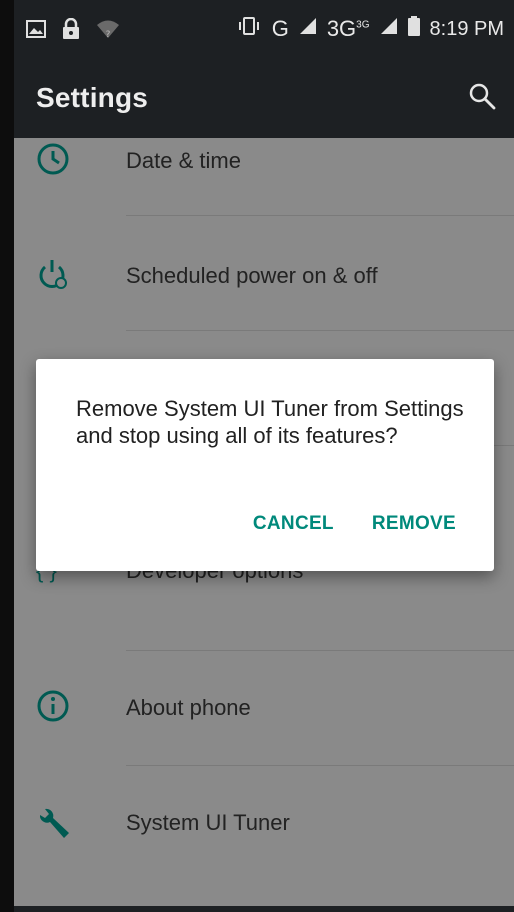  I want to click on power-schedule-icon, so click(54, 274).